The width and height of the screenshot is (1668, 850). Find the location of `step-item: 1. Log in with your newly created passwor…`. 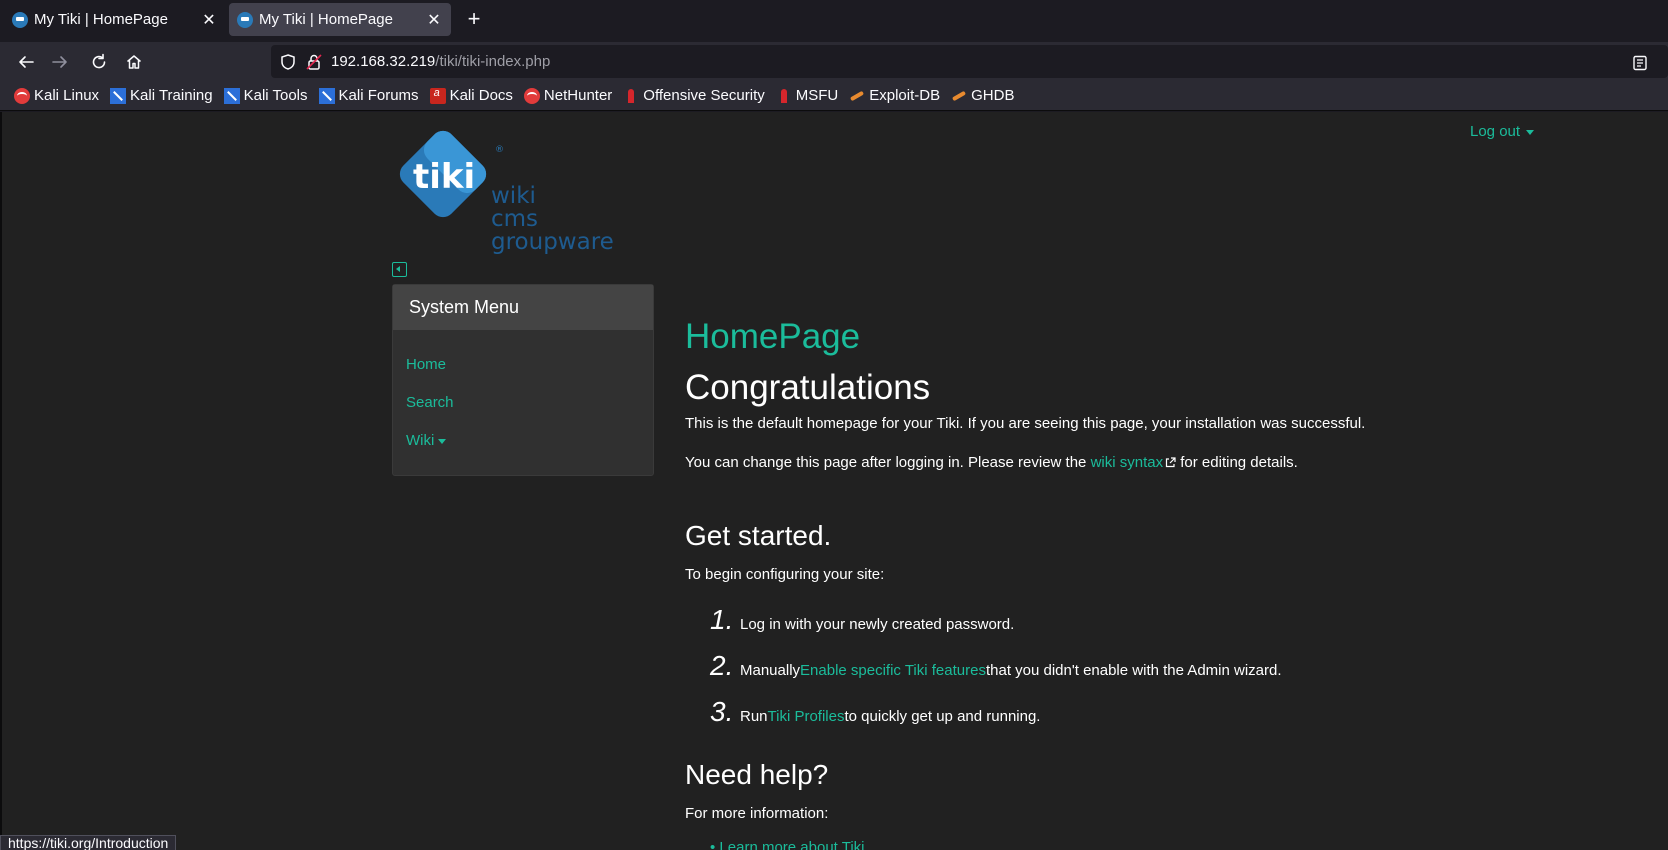

step-item: 1. Log in with your newly created passwor… is located at coordinates (862, 620).